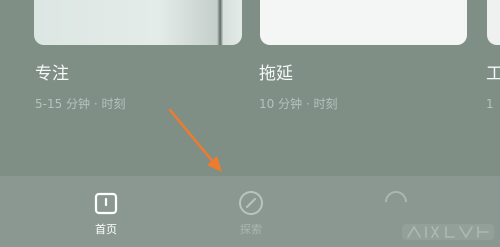 The height and width of the screenshot is (247, 500). Describe the element at coordinates (448, 232) in the screenshot. I see `watermark-logo` at that location.